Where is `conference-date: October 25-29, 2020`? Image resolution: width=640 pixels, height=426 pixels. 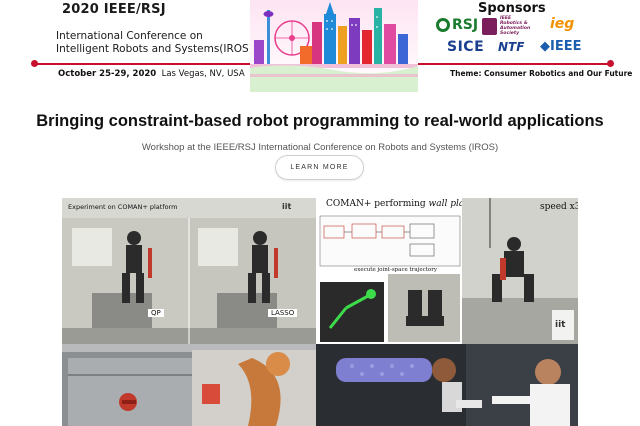
conference-date: October 25-29, 2020 is located at coordinates (107, 74).